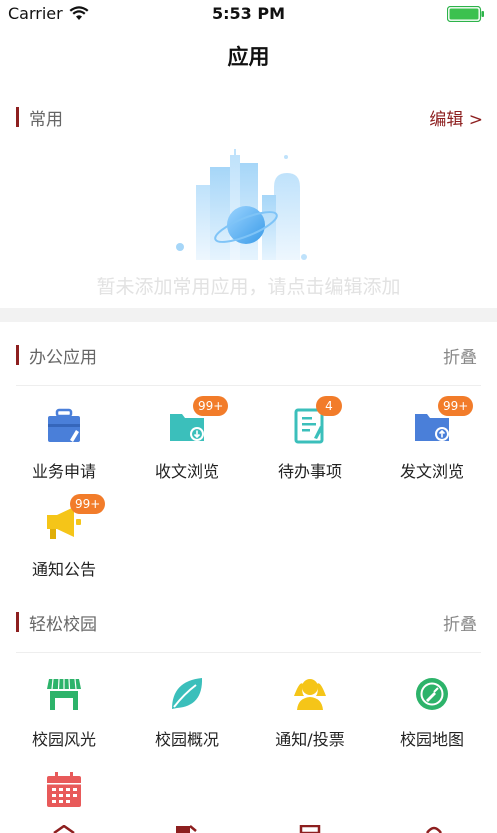  I want to click on app-tile-notices: 99+ 通知公告, so click(64, 537).